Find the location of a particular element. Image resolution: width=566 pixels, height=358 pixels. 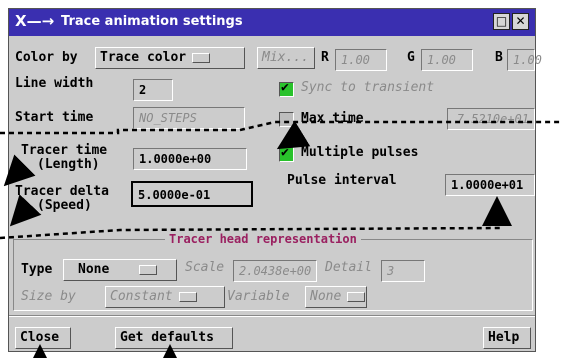

callout-line-top is located at coordinates (280, 127).